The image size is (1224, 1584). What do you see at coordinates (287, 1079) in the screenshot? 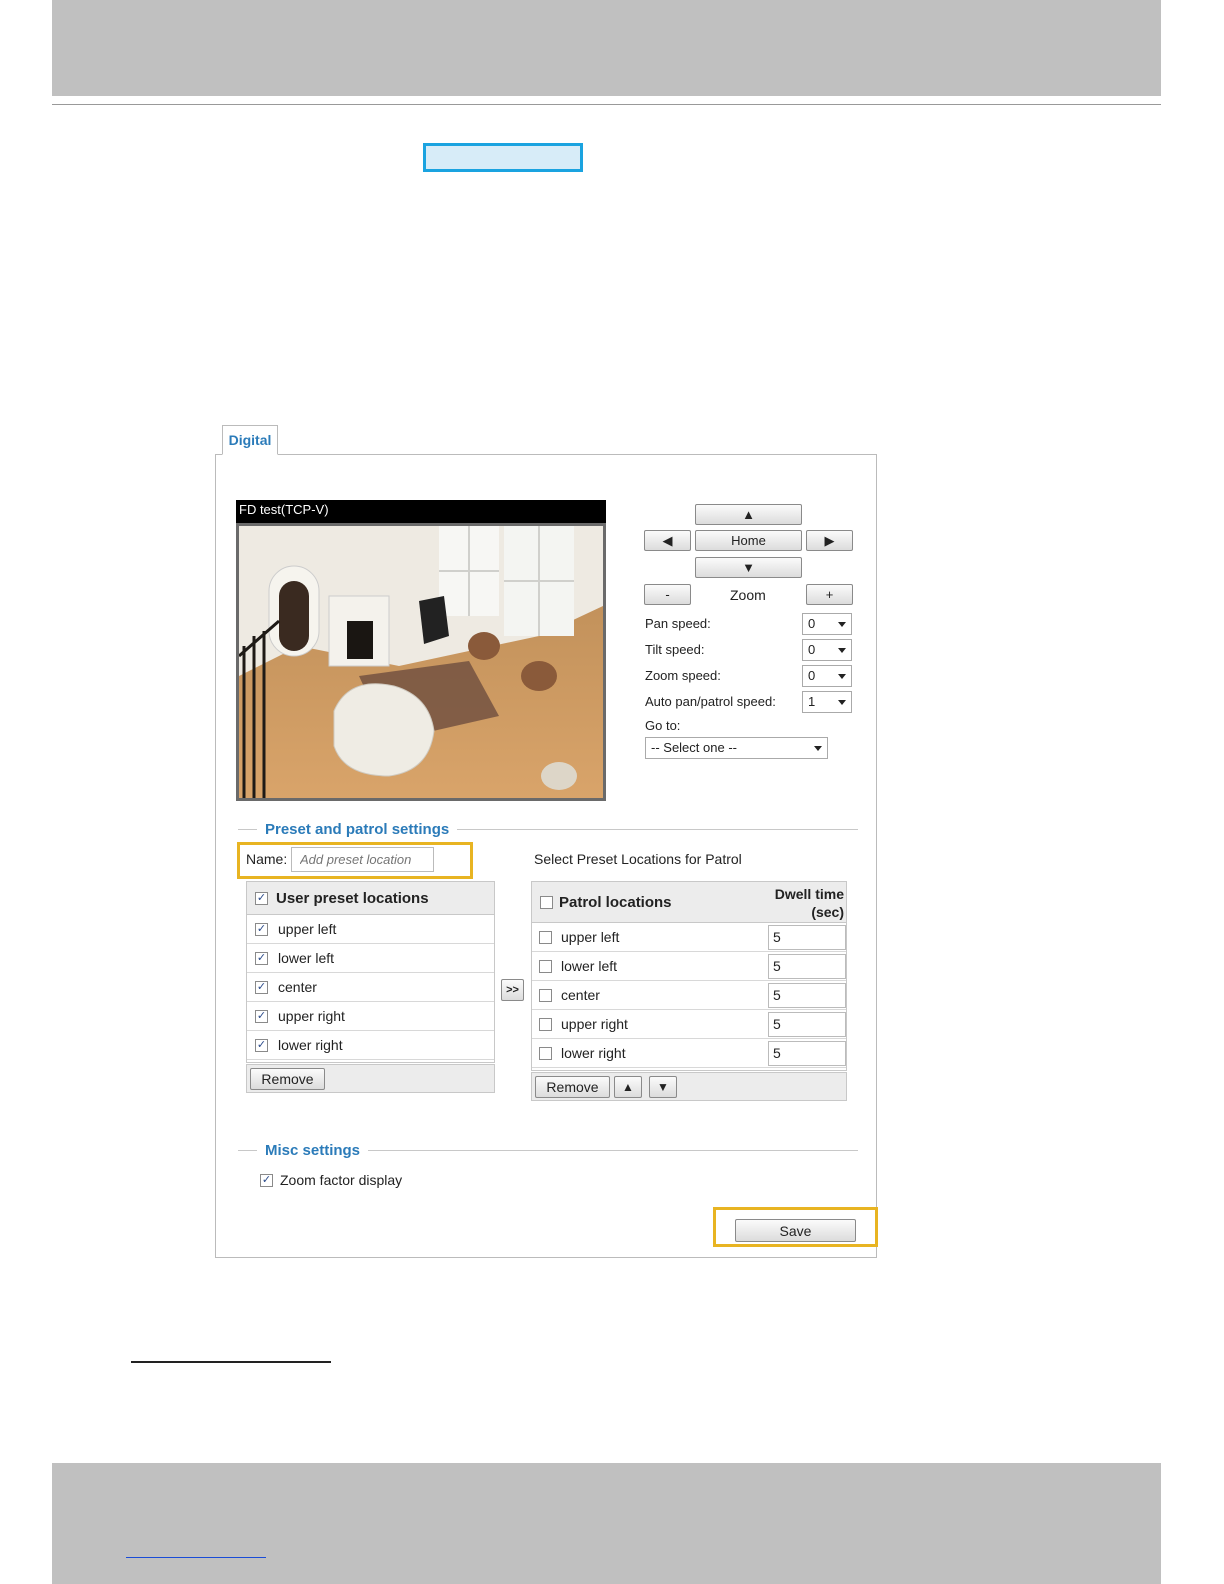
I see `remove-preset-button: Remove` at bounding box center [287, 1079].